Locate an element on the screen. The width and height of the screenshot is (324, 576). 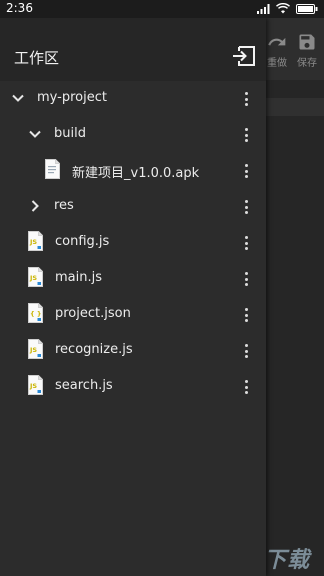
tree-item-label: 新建项目_v1.0.0.apk is located at coordinates (136, 173).